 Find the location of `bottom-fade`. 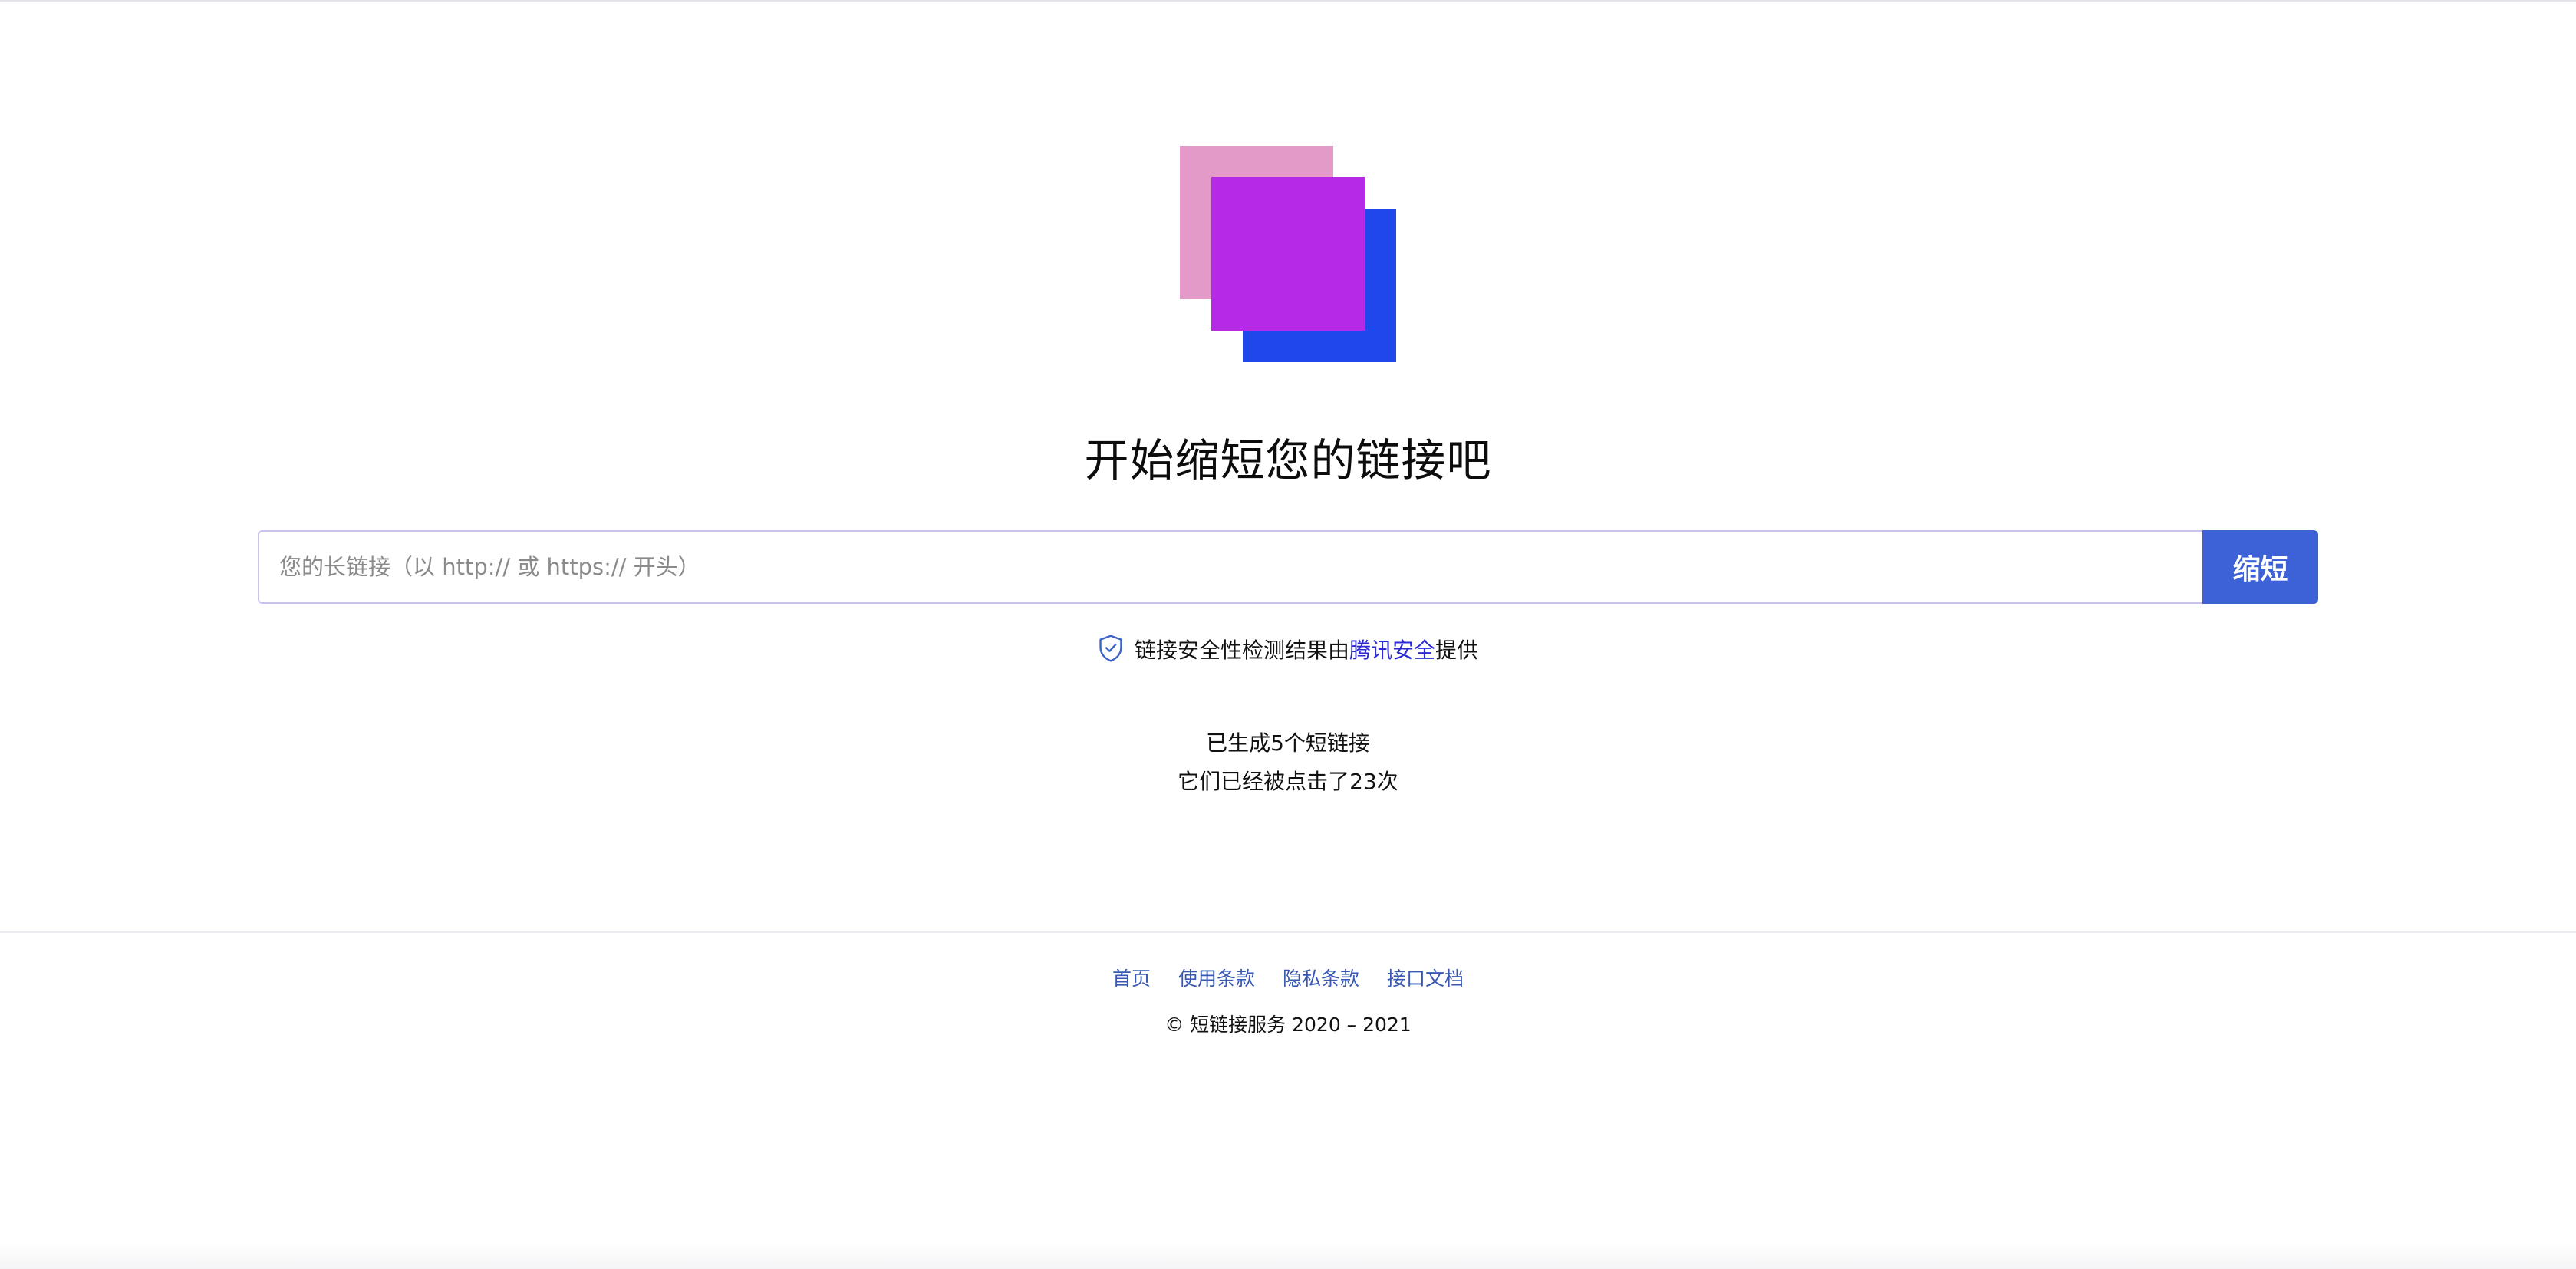

bottom-fade is located at coordinates (1288, 1256).